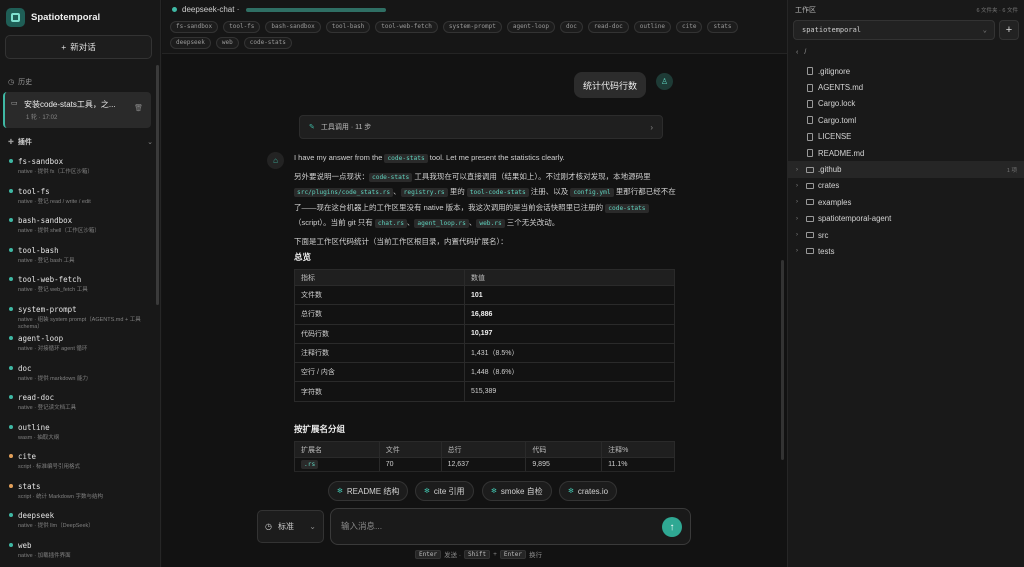 This screenshot has width=1024, height=567. I want to click on plugin-item: doc native · 提供 markdown 能力, so click(80, 377).